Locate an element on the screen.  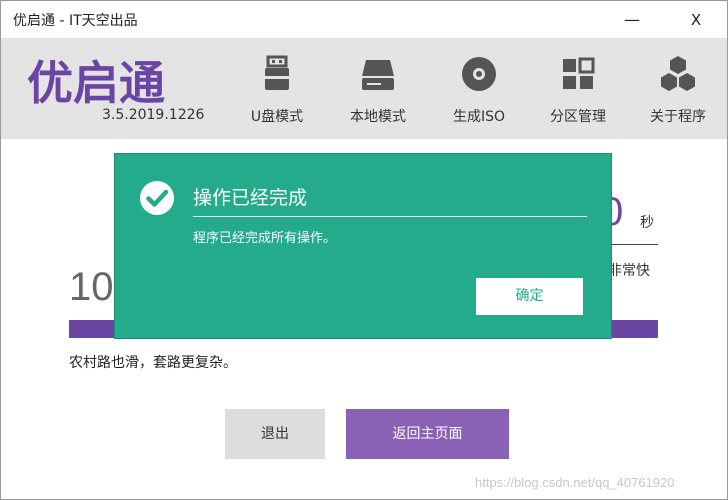
close-button: X is located at coordinates (696, 20).